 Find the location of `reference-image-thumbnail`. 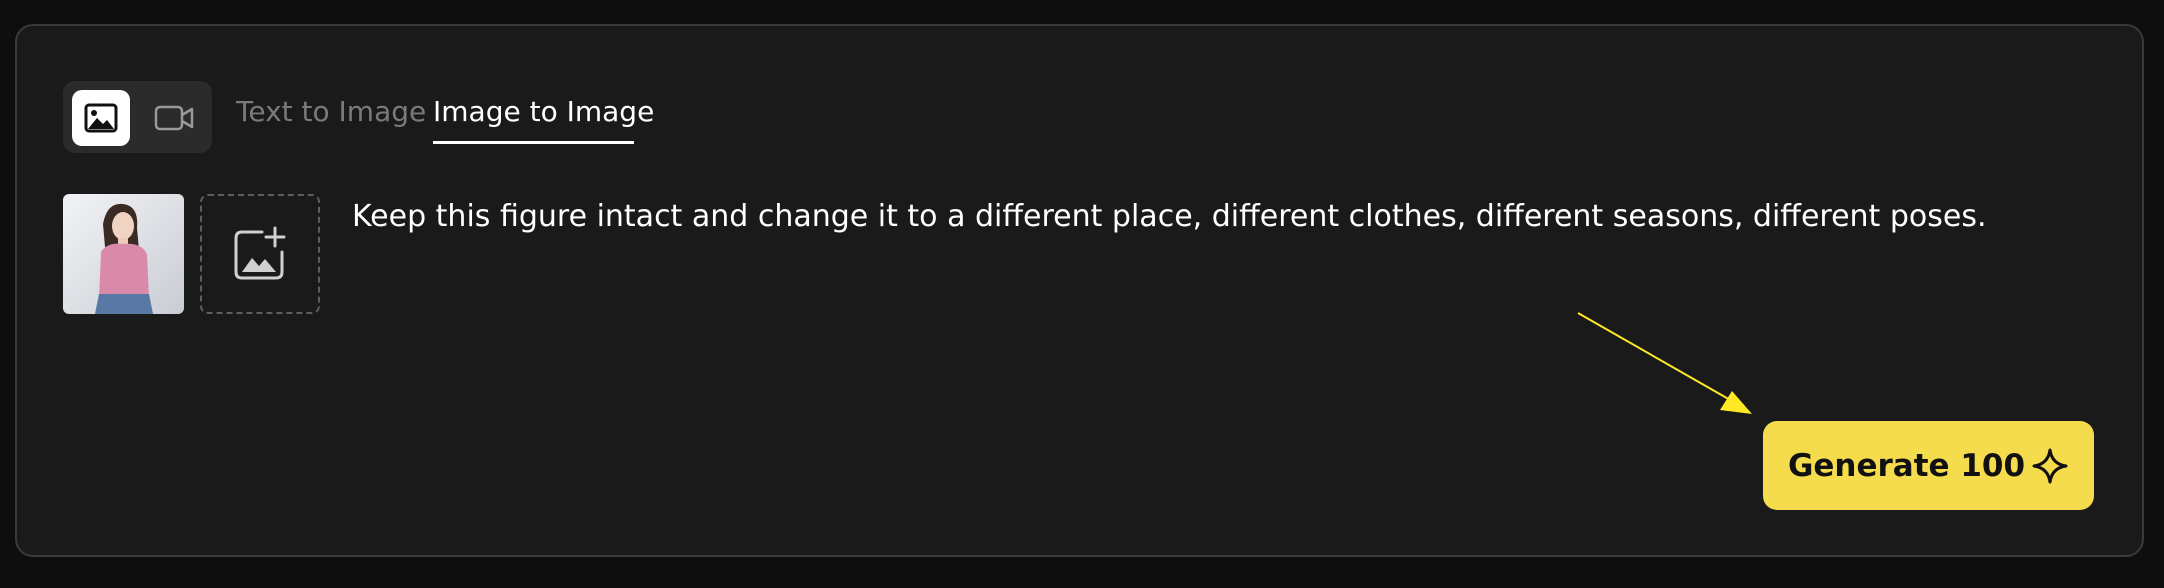

reference-image-thumbnail is located at coordinates (123, 254).